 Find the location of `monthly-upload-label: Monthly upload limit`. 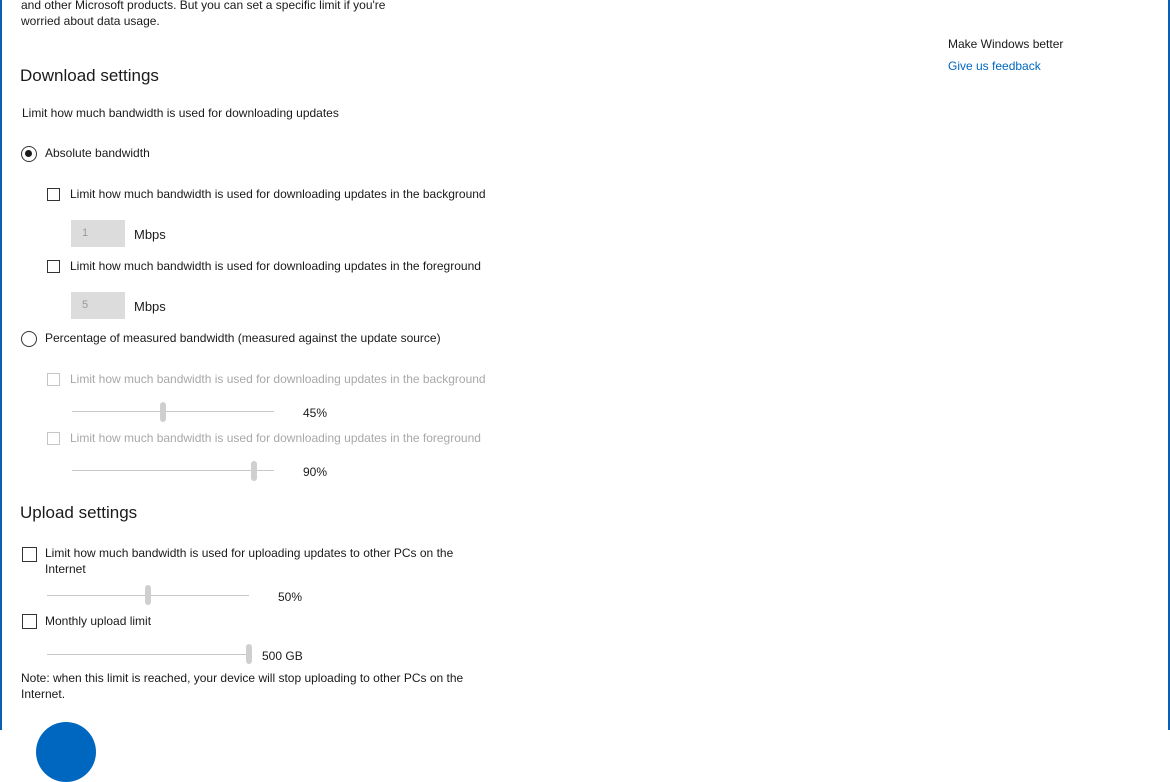

monthly-upload-label: Monthly upload limit is located at coordinates (98, 621).